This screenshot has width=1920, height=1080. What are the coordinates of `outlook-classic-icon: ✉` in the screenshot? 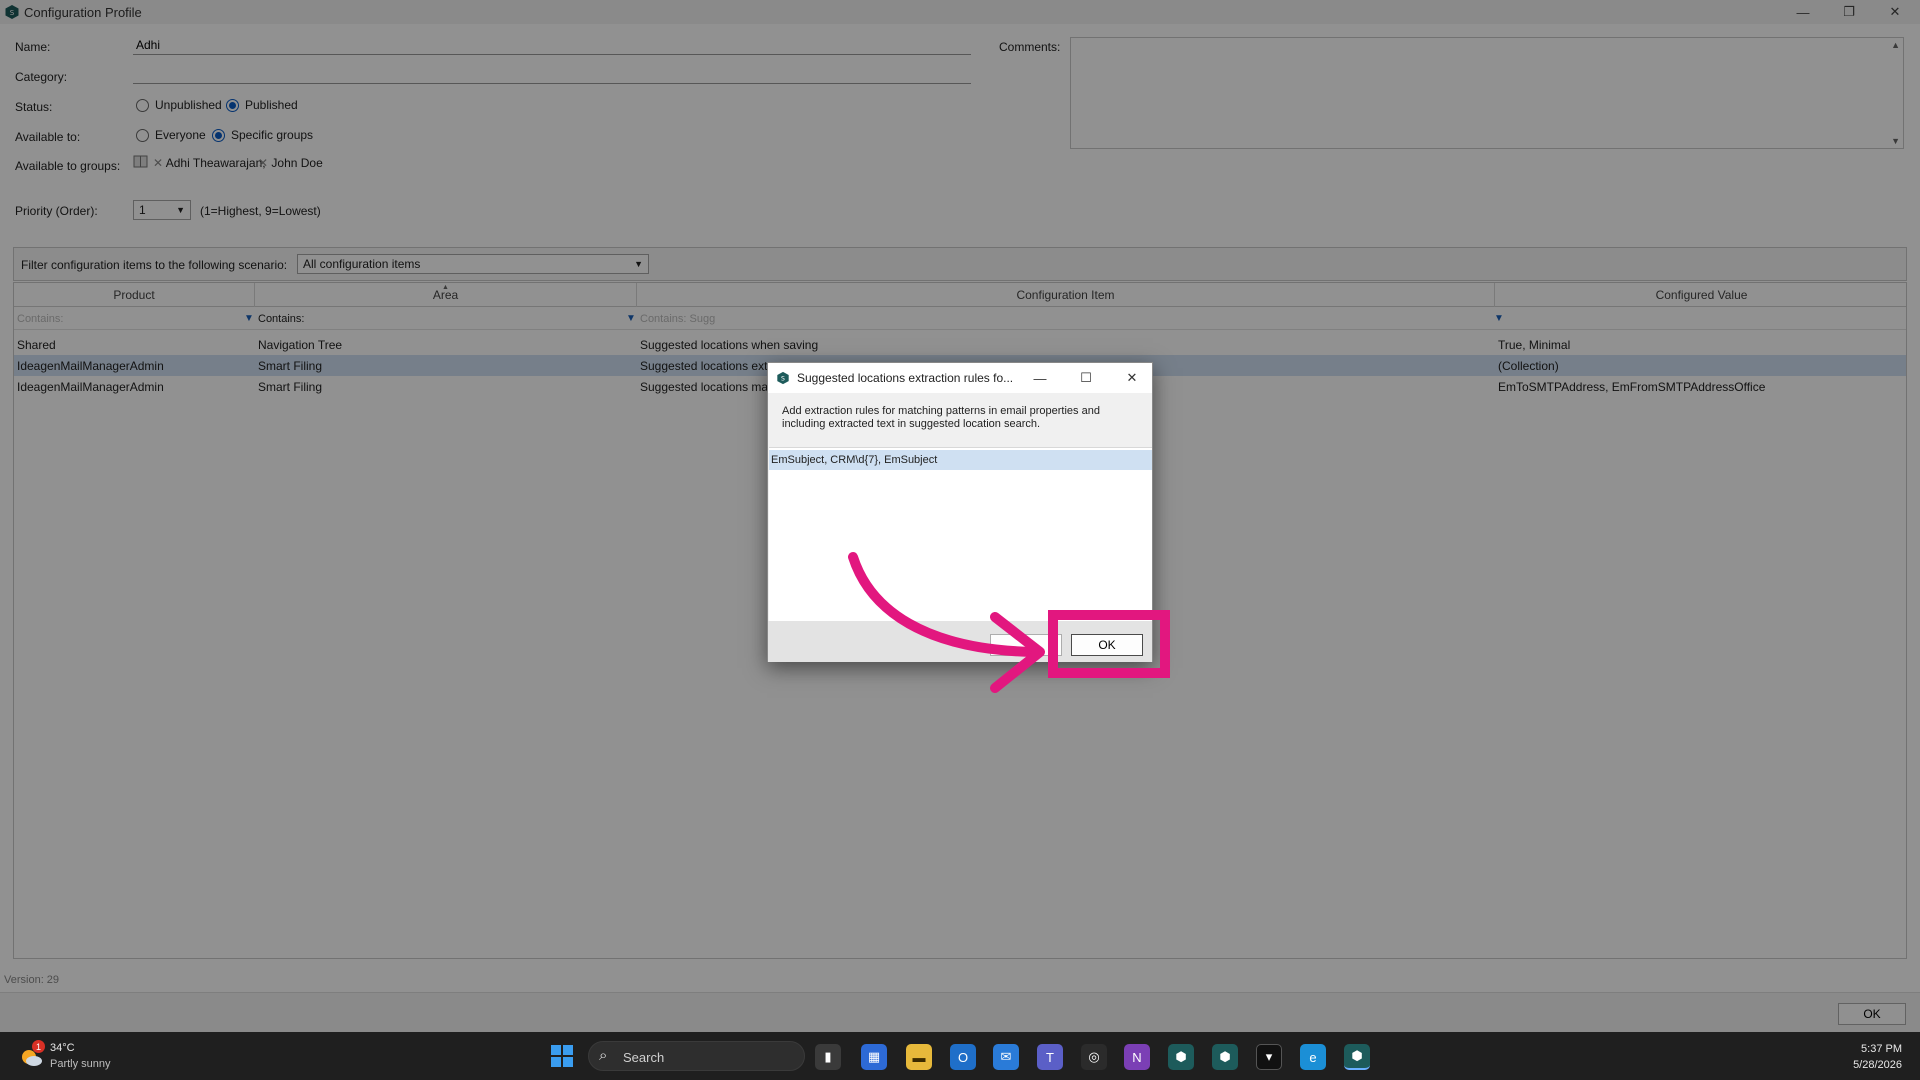 It's located at (1006, 1057).